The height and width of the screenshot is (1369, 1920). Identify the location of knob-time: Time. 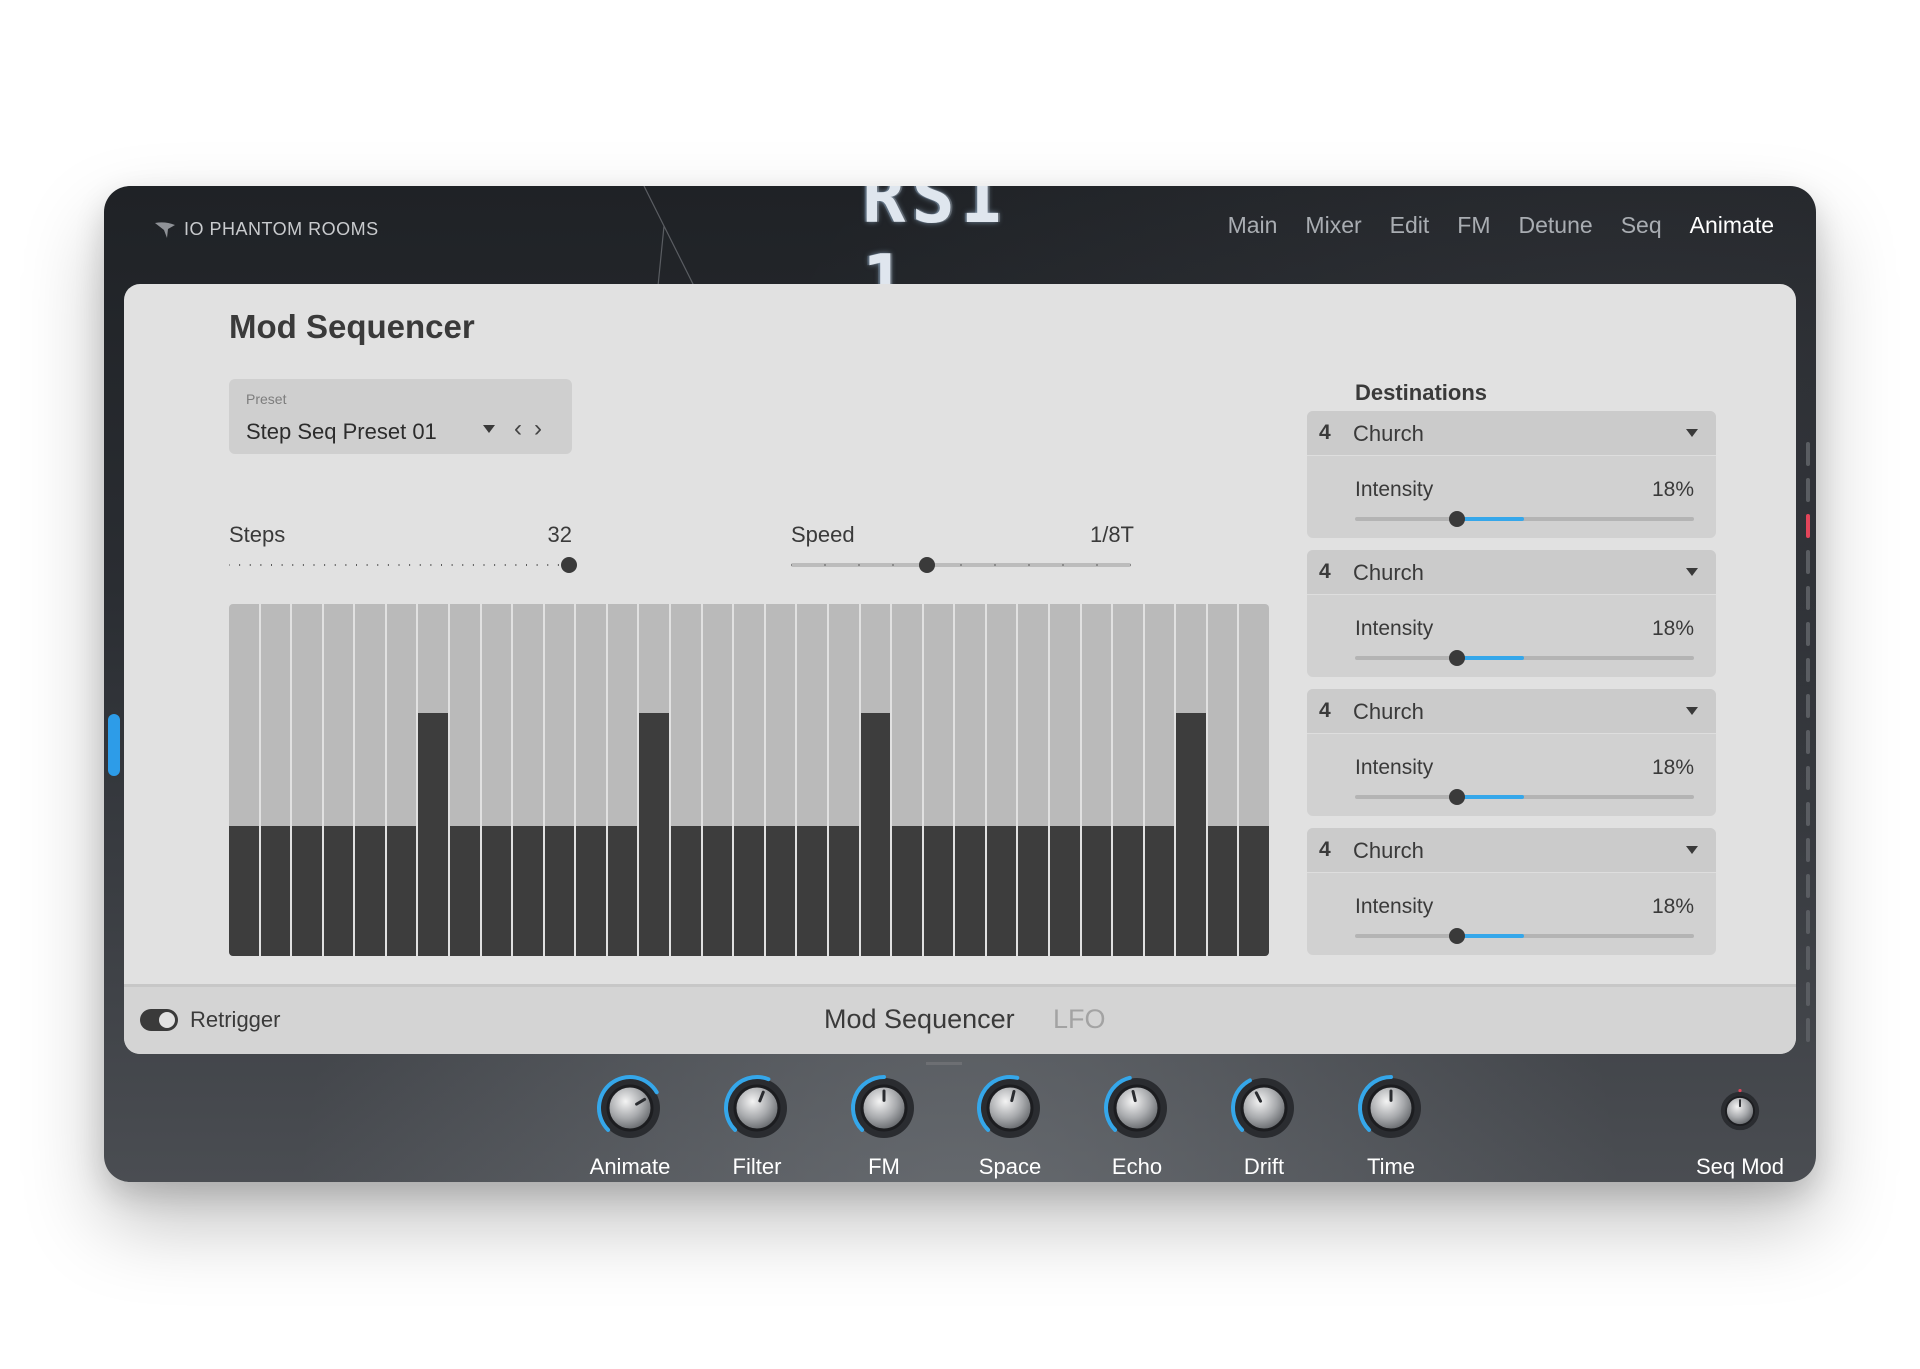
(1391, 1125).